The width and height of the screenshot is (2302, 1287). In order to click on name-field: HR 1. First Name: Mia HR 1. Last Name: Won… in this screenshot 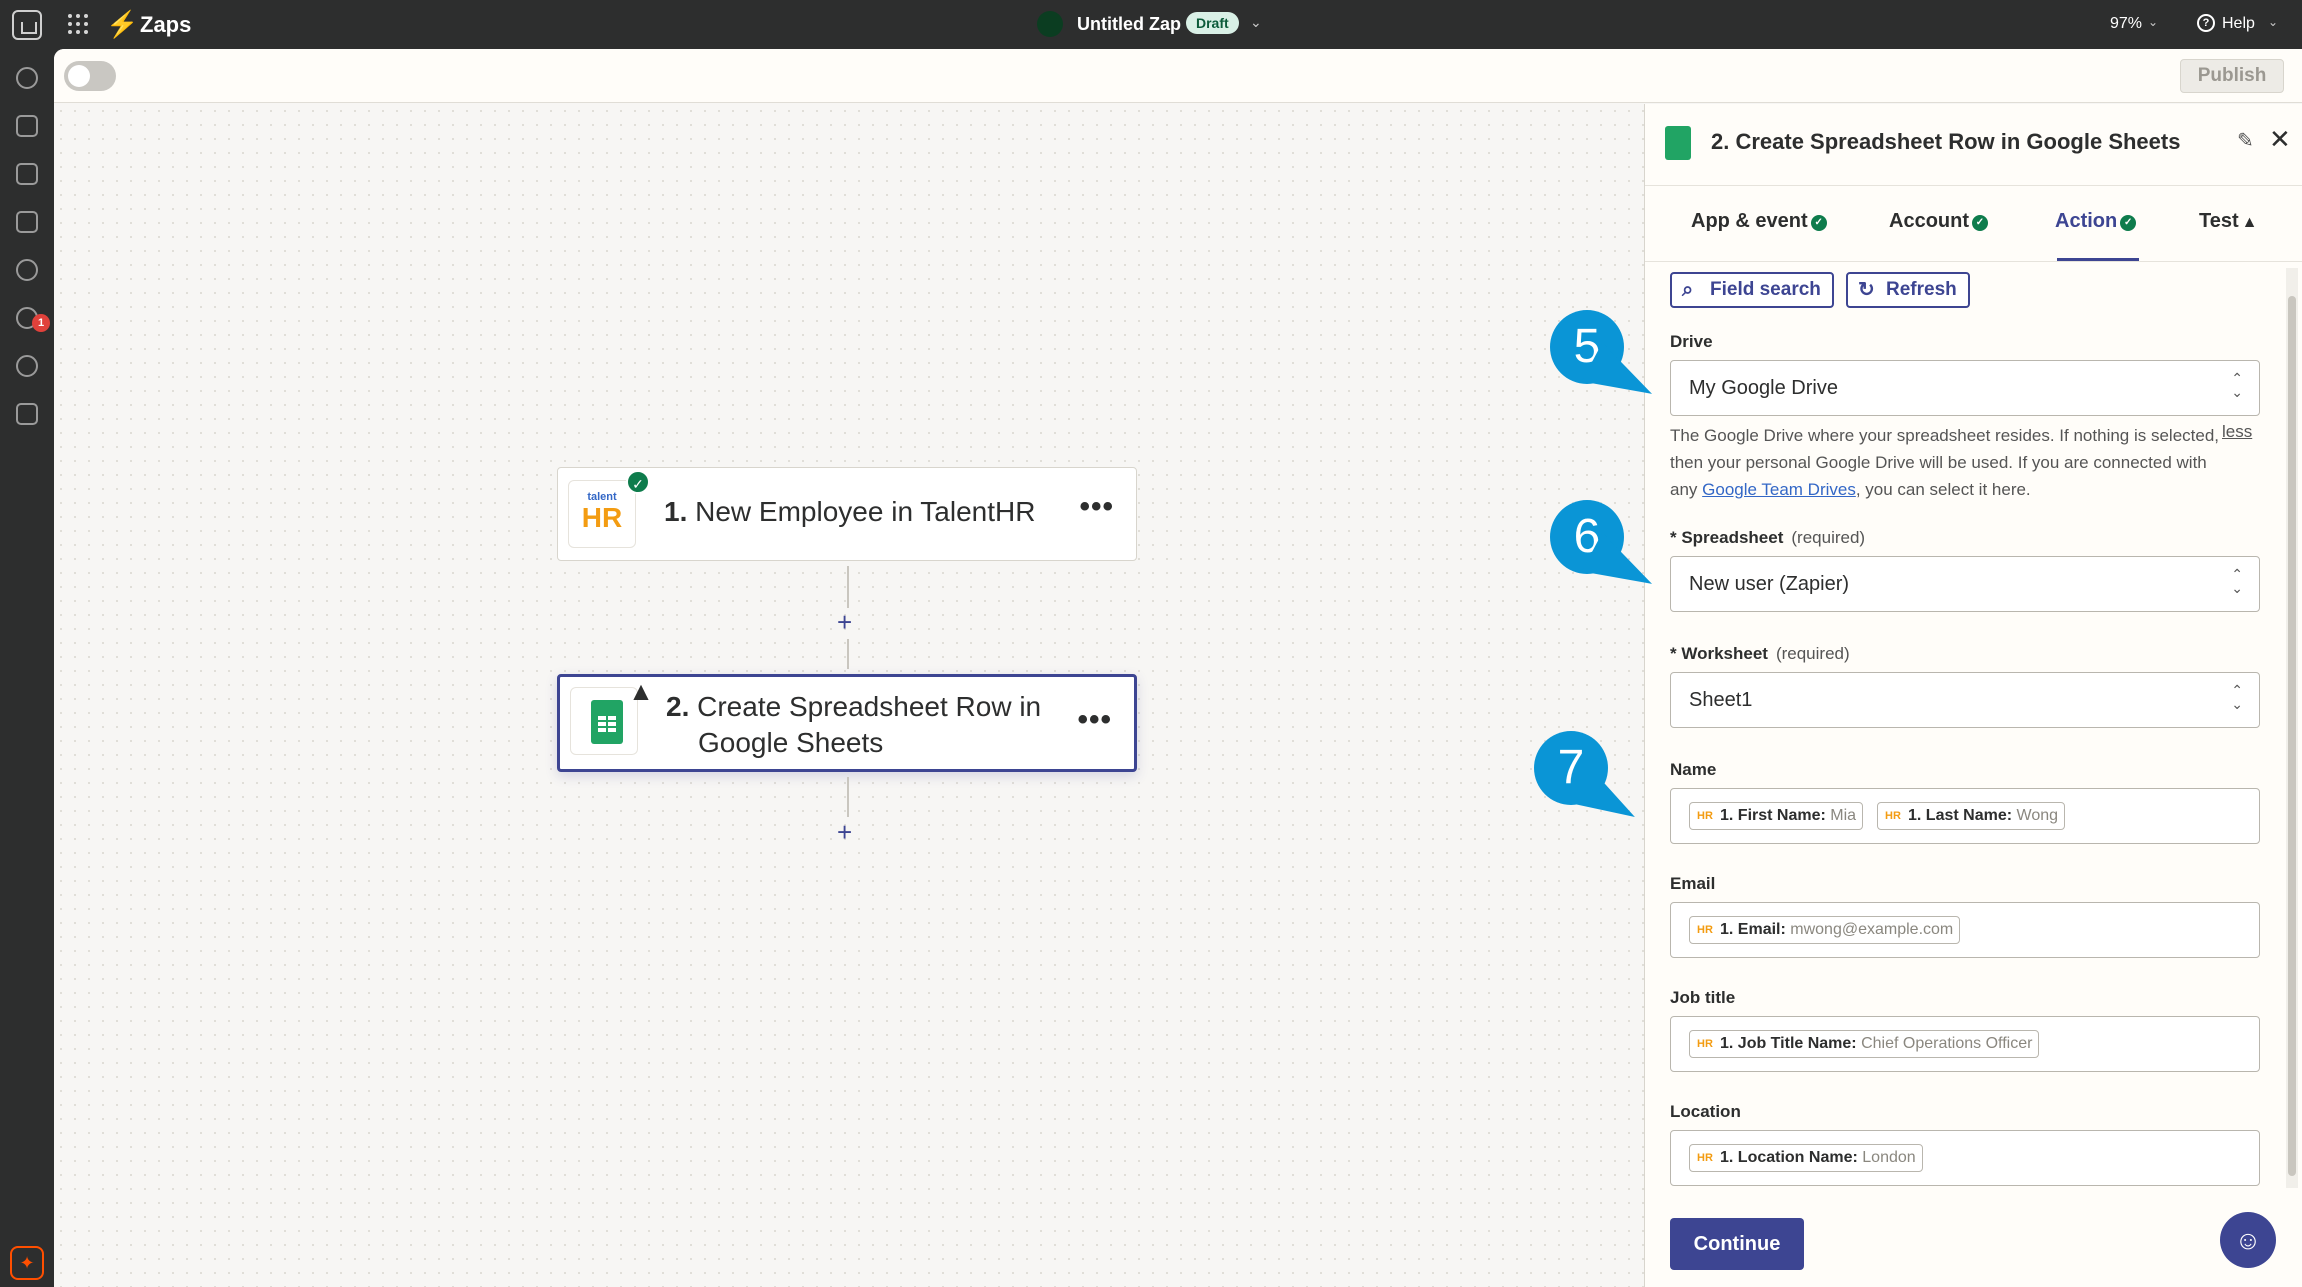, I will do `click(1965, 816)`.